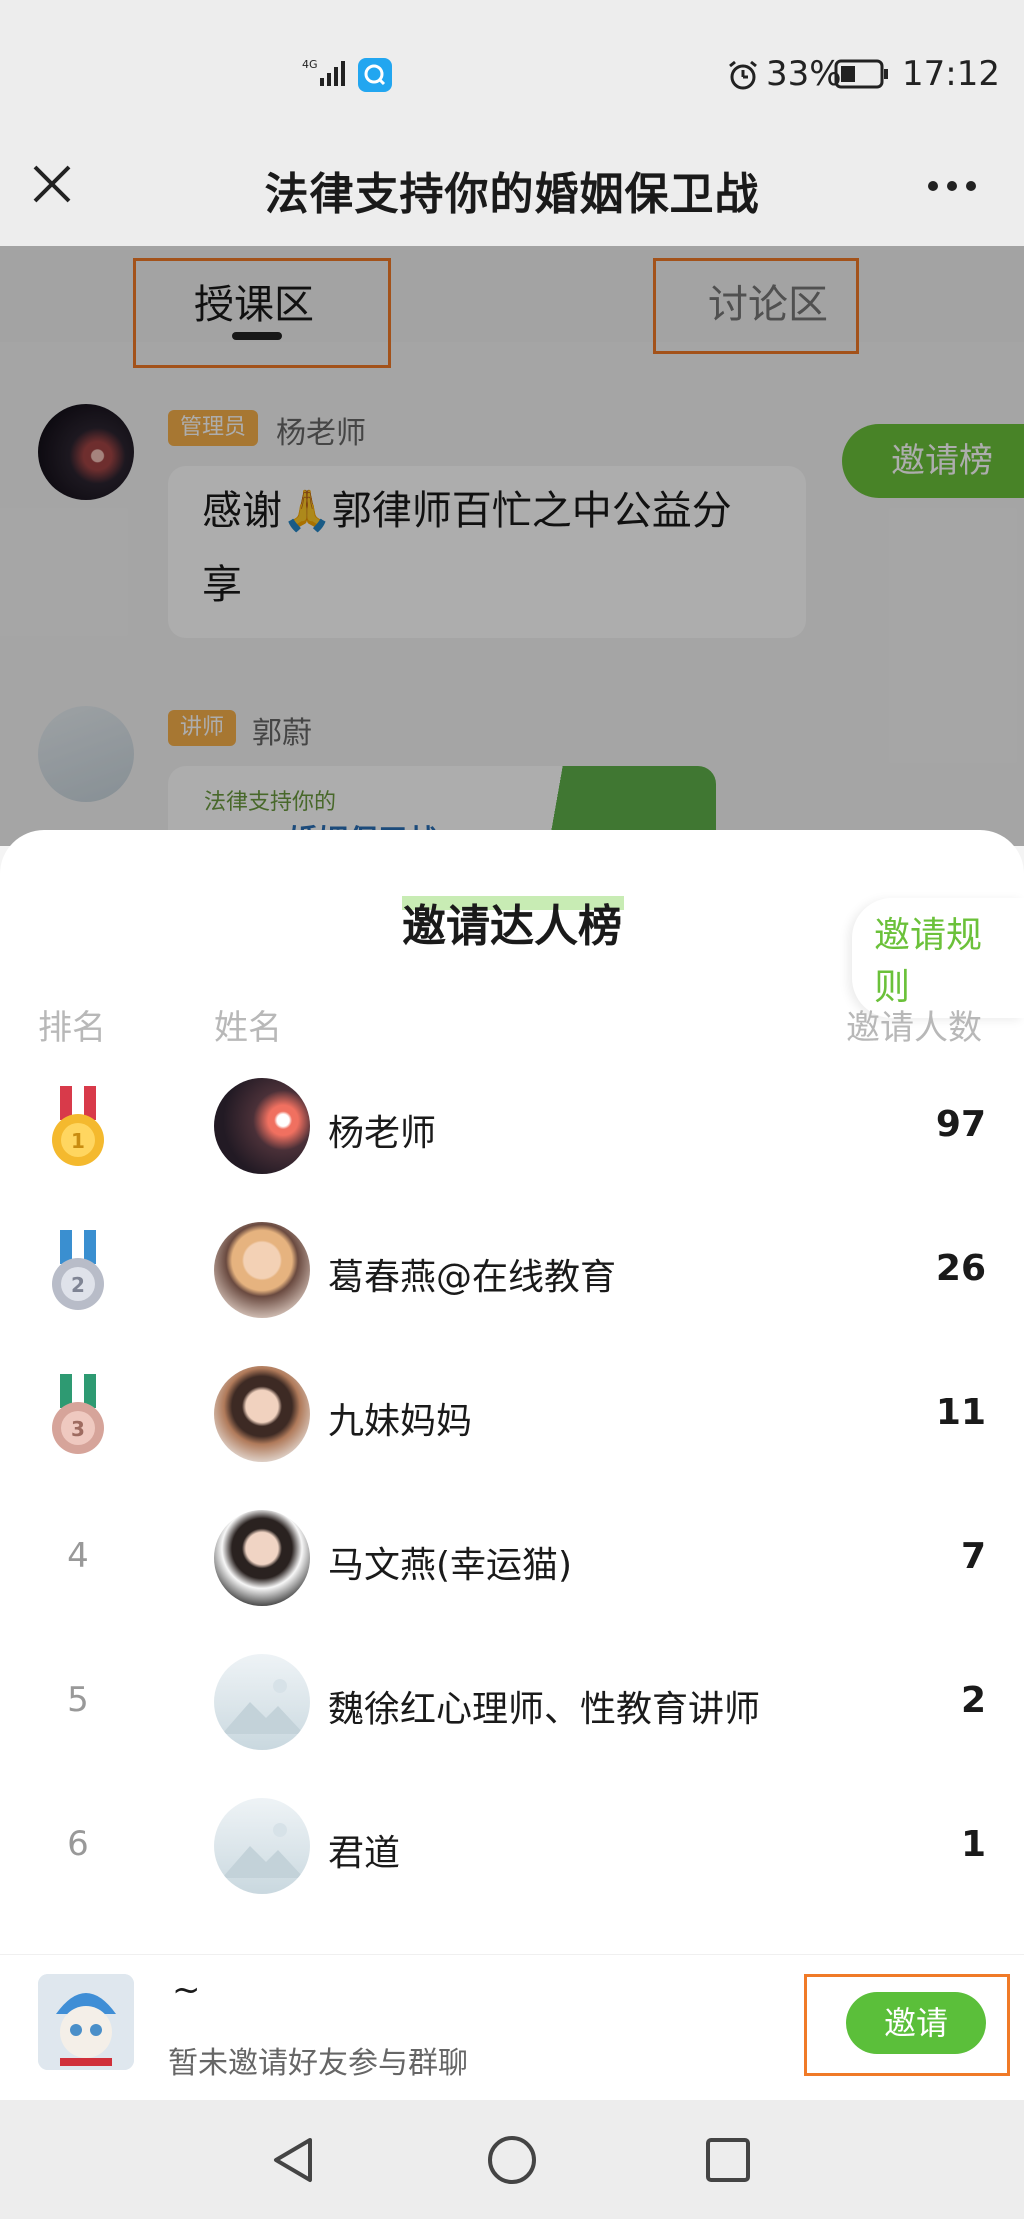 This screenshot has width=1024, height=2219. I want to click on row-name: 九妹妈妈, so click(400, 1421).